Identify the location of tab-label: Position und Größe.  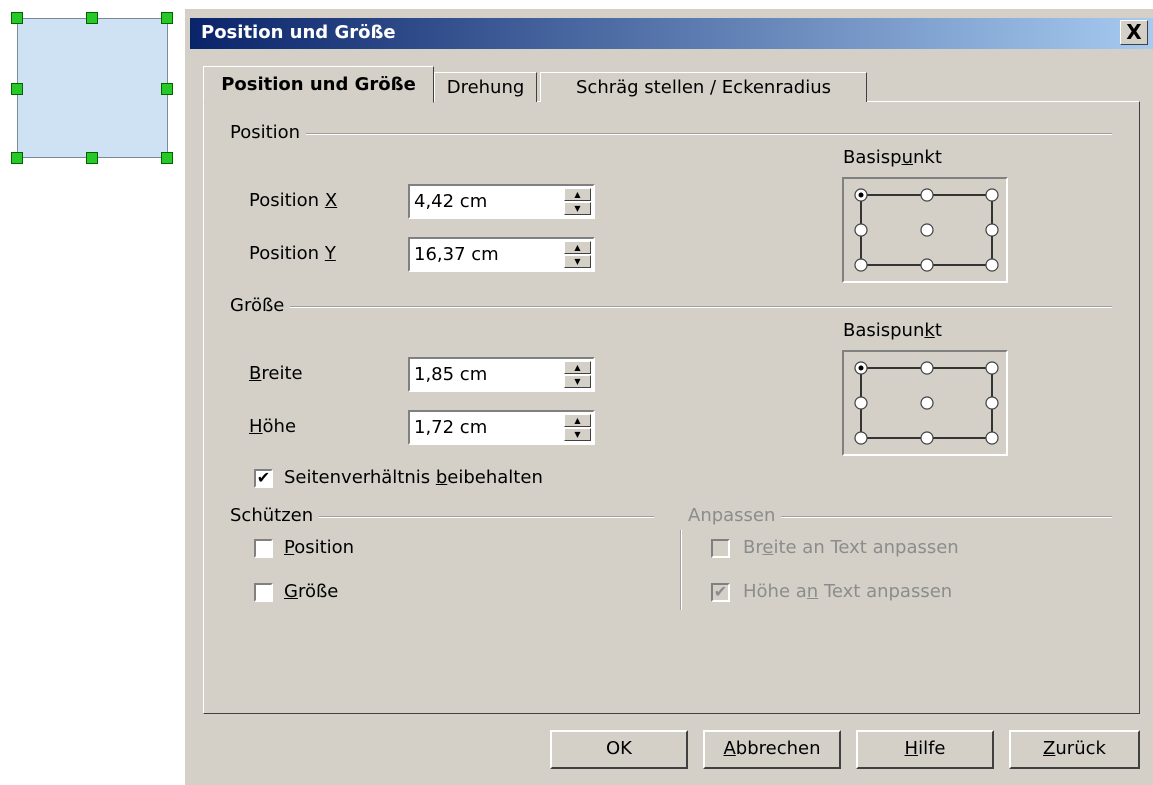
(318, 84).